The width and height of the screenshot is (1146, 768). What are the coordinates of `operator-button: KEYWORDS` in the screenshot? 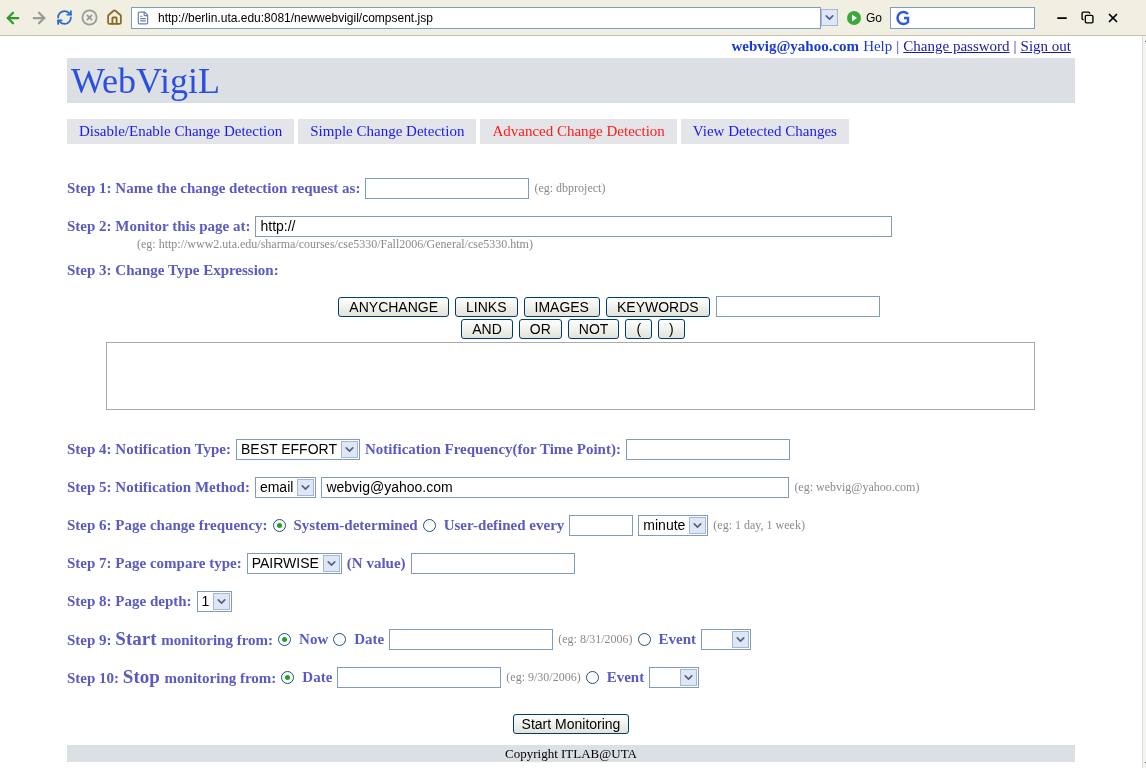 It's located at (657, 306).